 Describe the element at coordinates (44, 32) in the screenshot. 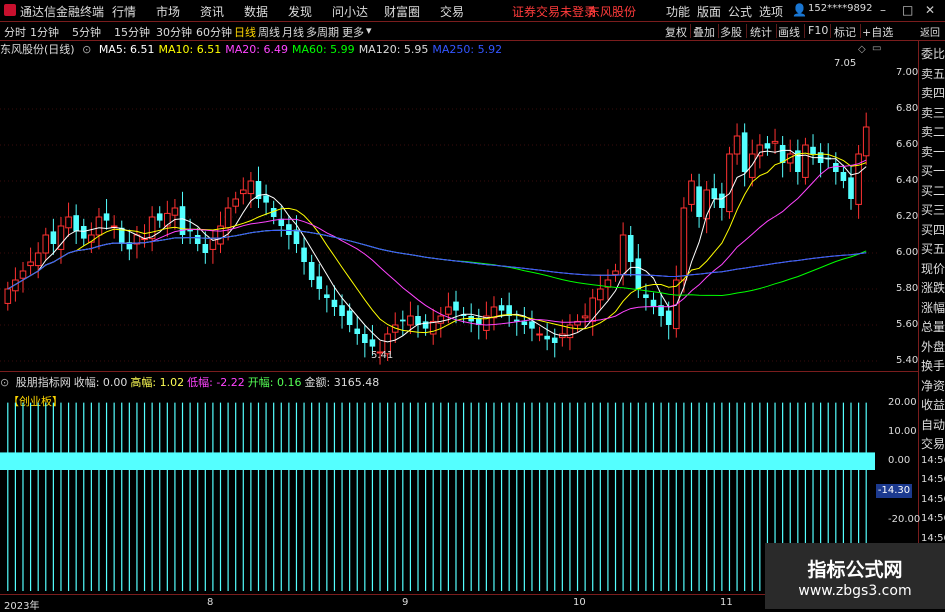

I see `period-tab-1min: 1分钟` at that location.